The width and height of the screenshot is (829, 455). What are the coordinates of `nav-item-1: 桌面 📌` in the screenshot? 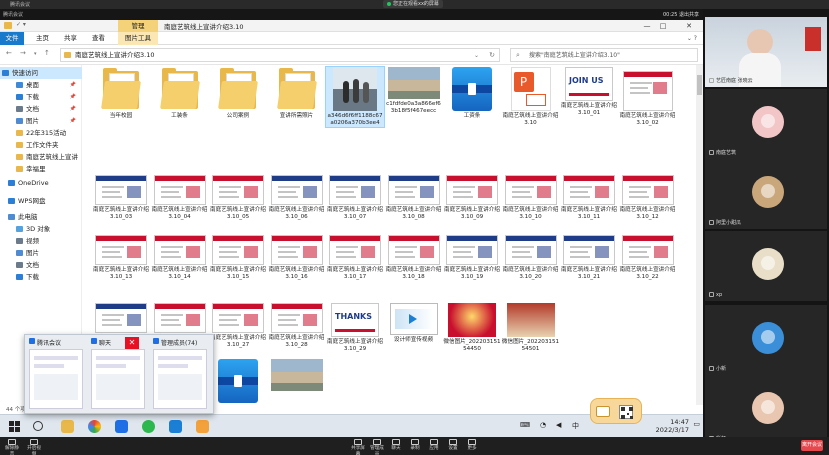 It's located at (41, 85).